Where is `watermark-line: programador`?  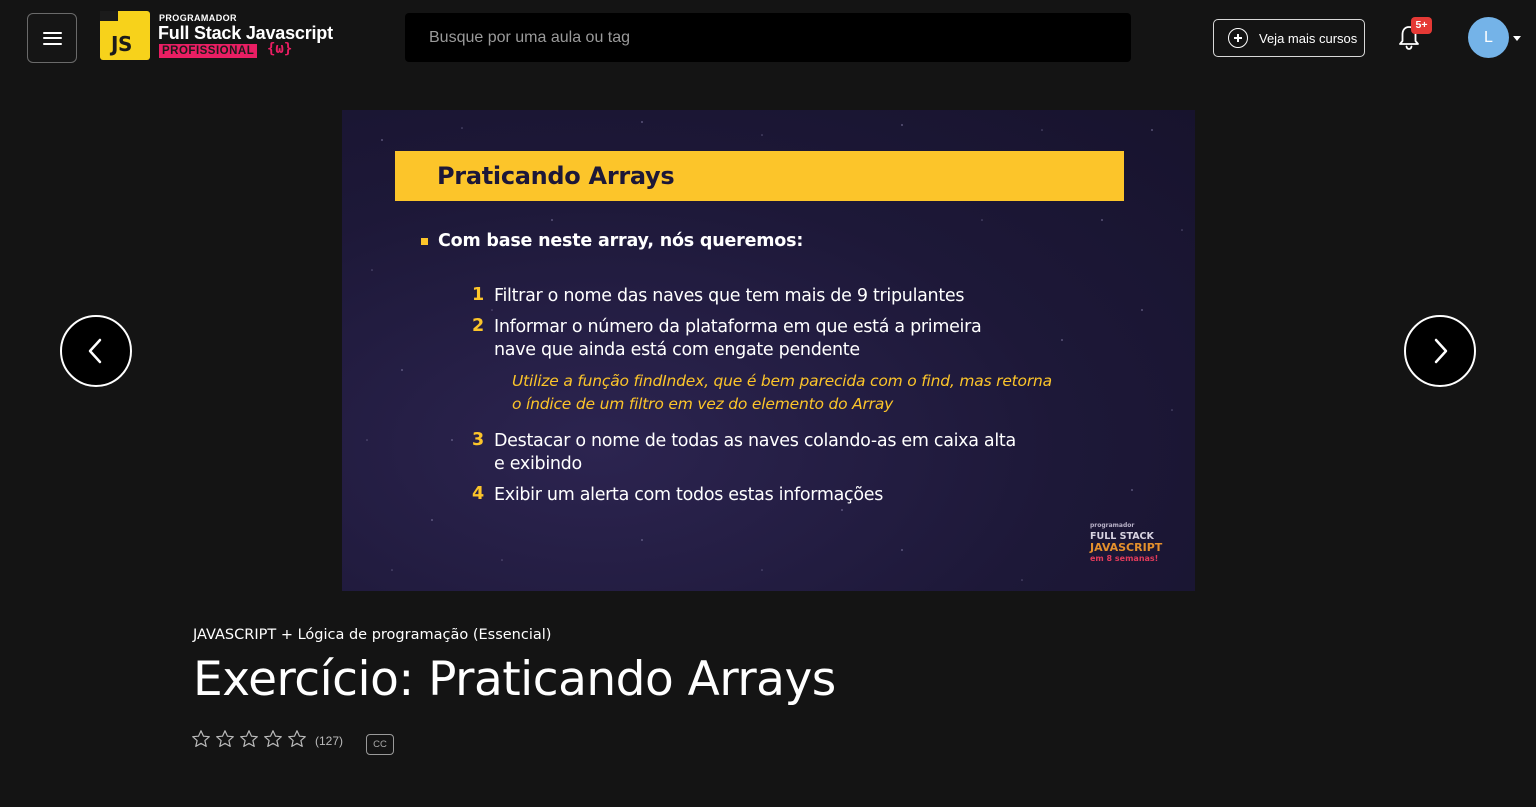 watermark-line: programador is located at coordinates (1112, 525).